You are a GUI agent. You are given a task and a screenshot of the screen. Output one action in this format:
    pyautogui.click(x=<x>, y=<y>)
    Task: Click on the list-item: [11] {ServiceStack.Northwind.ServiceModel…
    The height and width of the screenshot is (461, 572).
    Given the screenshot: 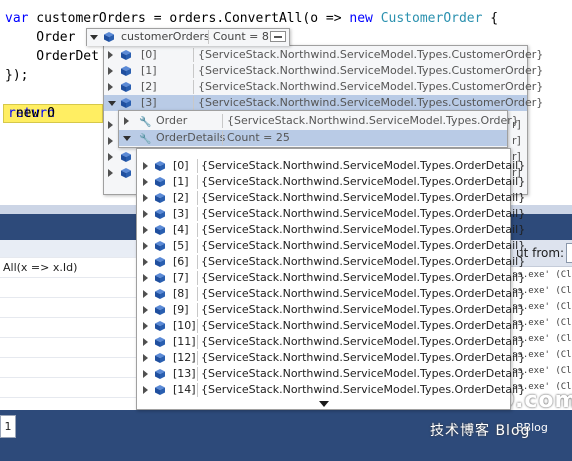 What is the action you would take?
    pyautogui.click(x=331, y=342)
    